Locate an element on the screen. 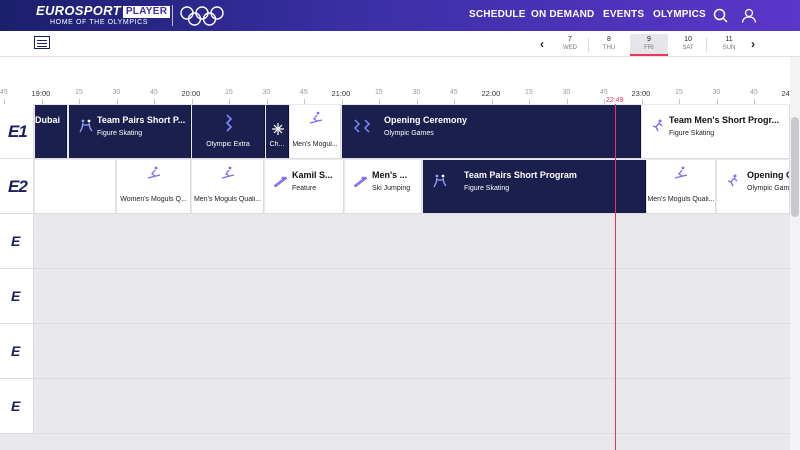 The image size is (800, 450). nav-schedule: SCHEDULE is located at coordinates (497, 14).